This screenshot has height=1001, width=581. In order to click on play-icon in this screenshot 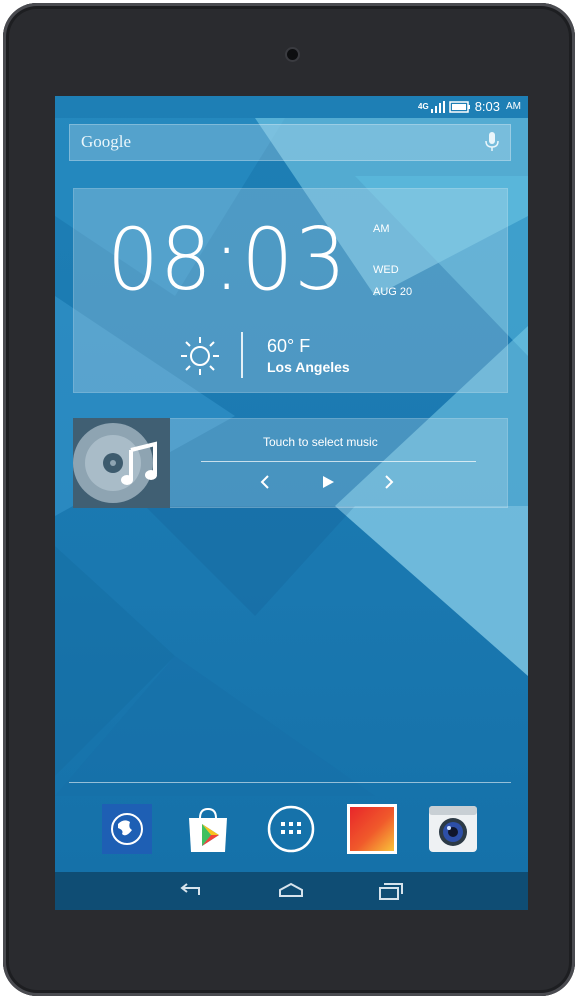, I will do `click(328, 482)`.